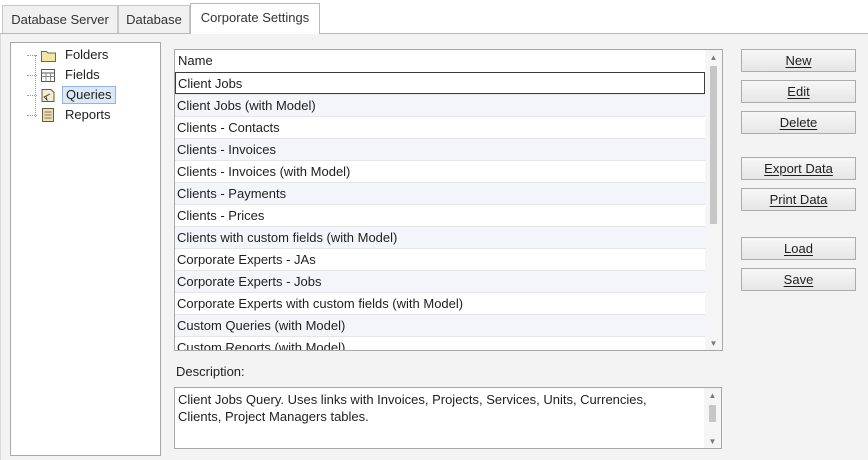 The width and height of the screenshot is (868, 460). Describe the element at coordinates (440, 193) in the screenshot. I see `list-item: Clients - Payments` at that location.